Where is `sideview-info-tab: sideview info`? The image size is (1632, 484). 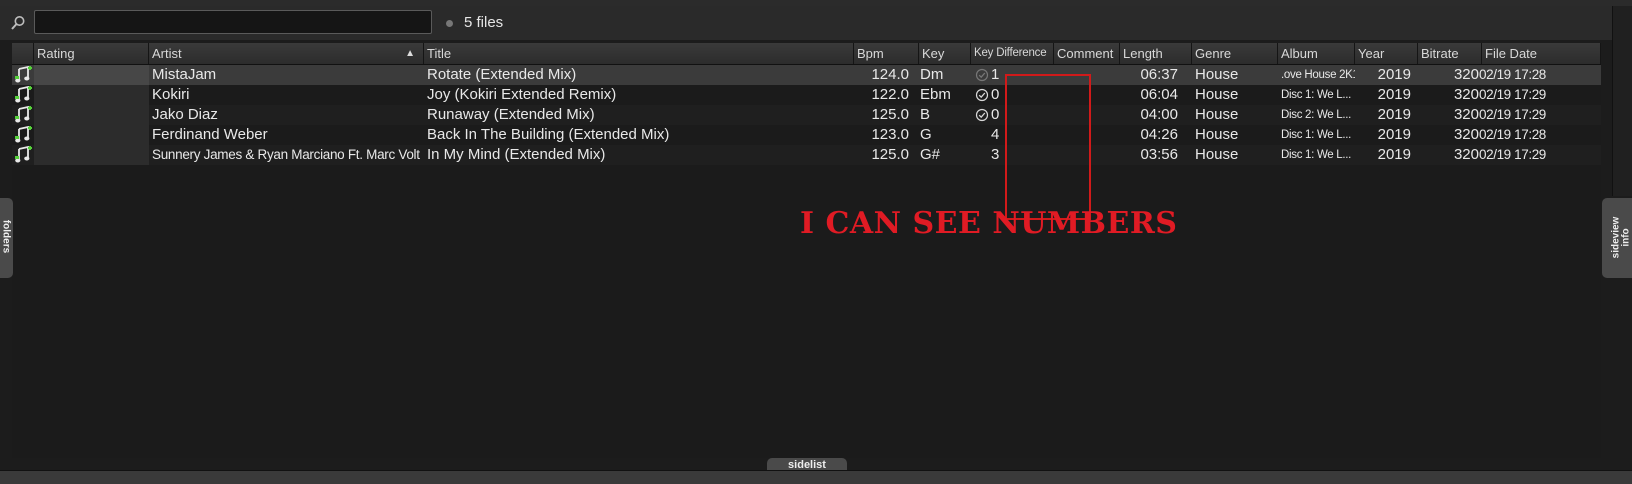
sideview-info-tab: sideview info is located at coordinates (1617, 238).